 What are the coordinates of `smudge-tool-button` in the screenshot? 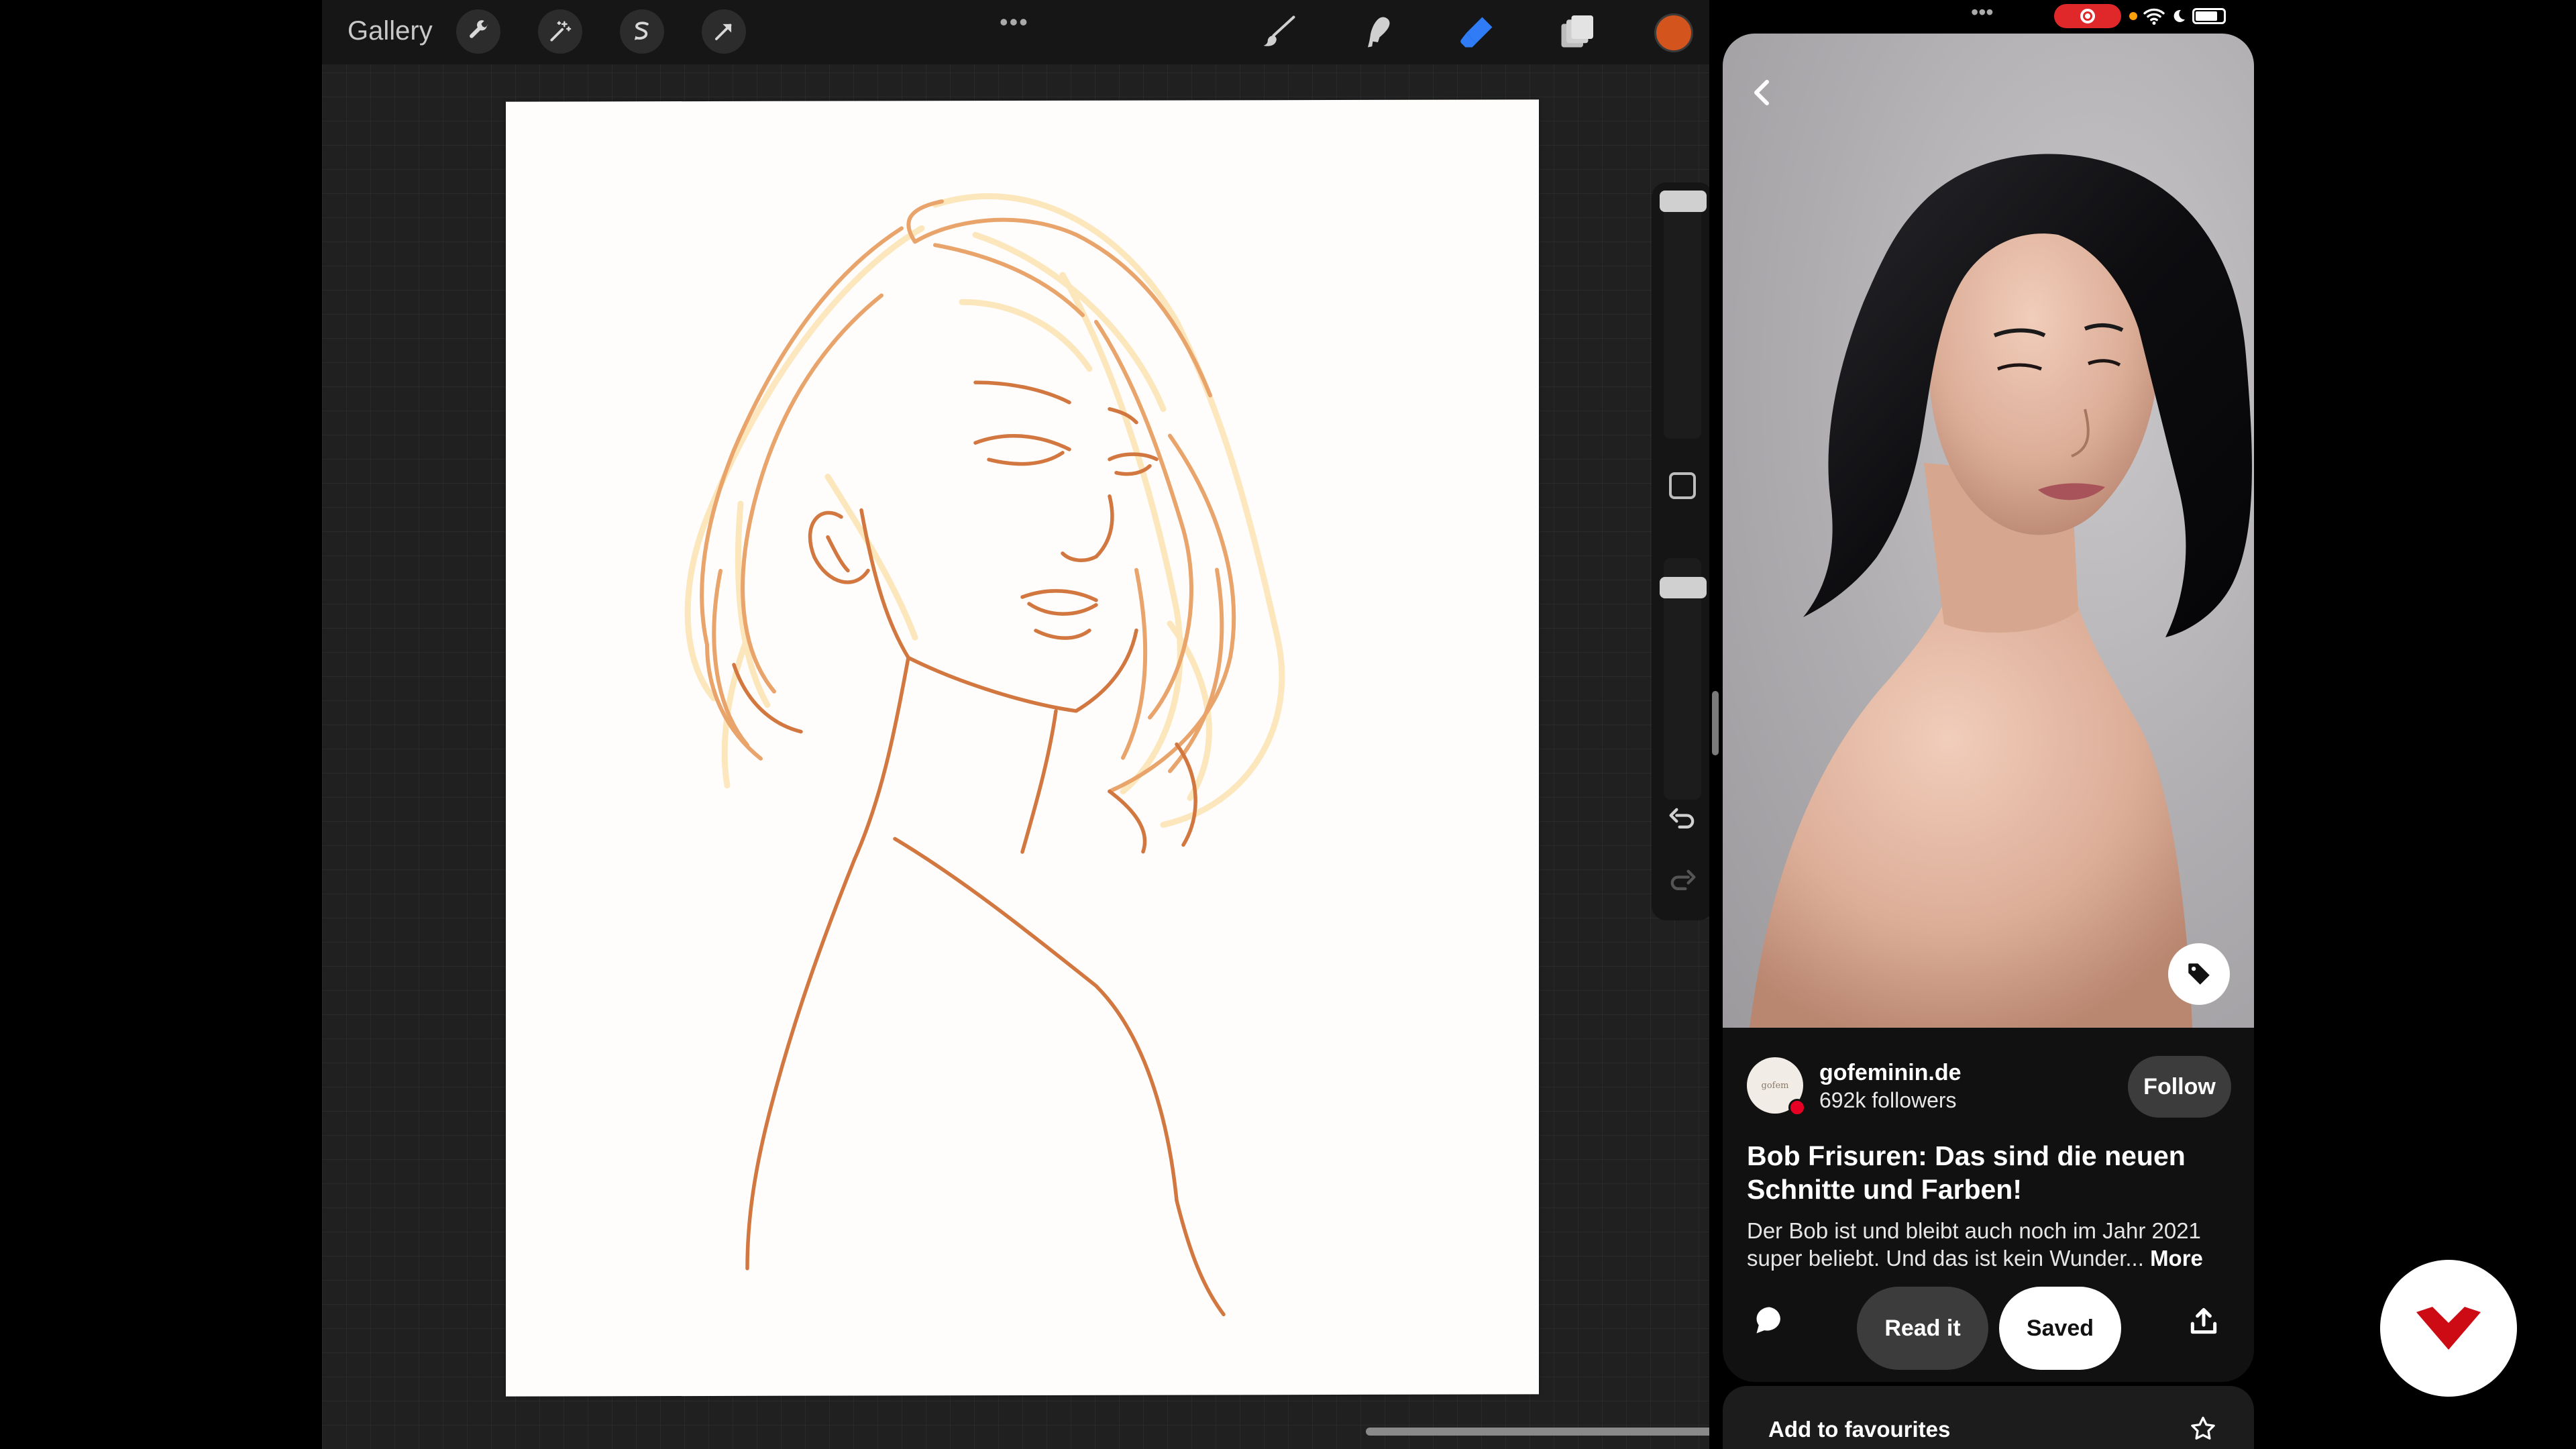 It's located at (1378, 32).